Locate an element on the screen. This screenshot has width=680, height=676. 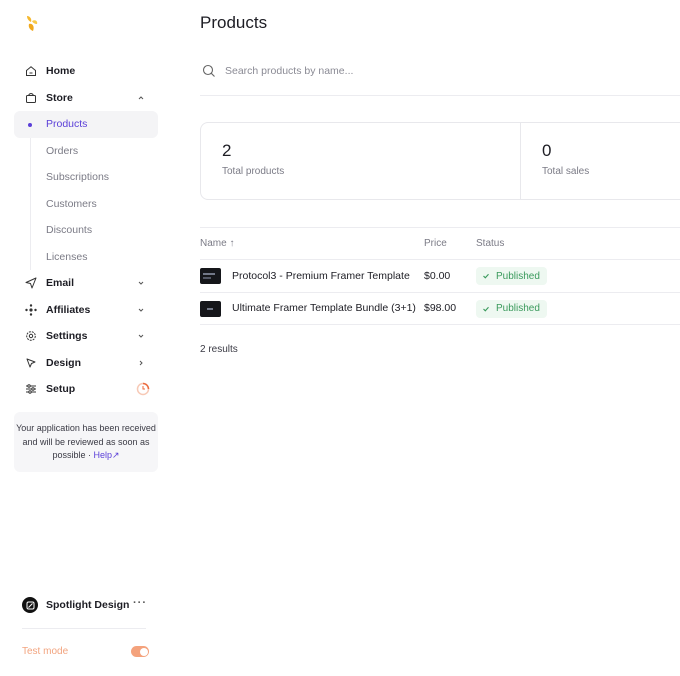
sidebar-item-label: Affiliates is located at coordinates (68, 309).